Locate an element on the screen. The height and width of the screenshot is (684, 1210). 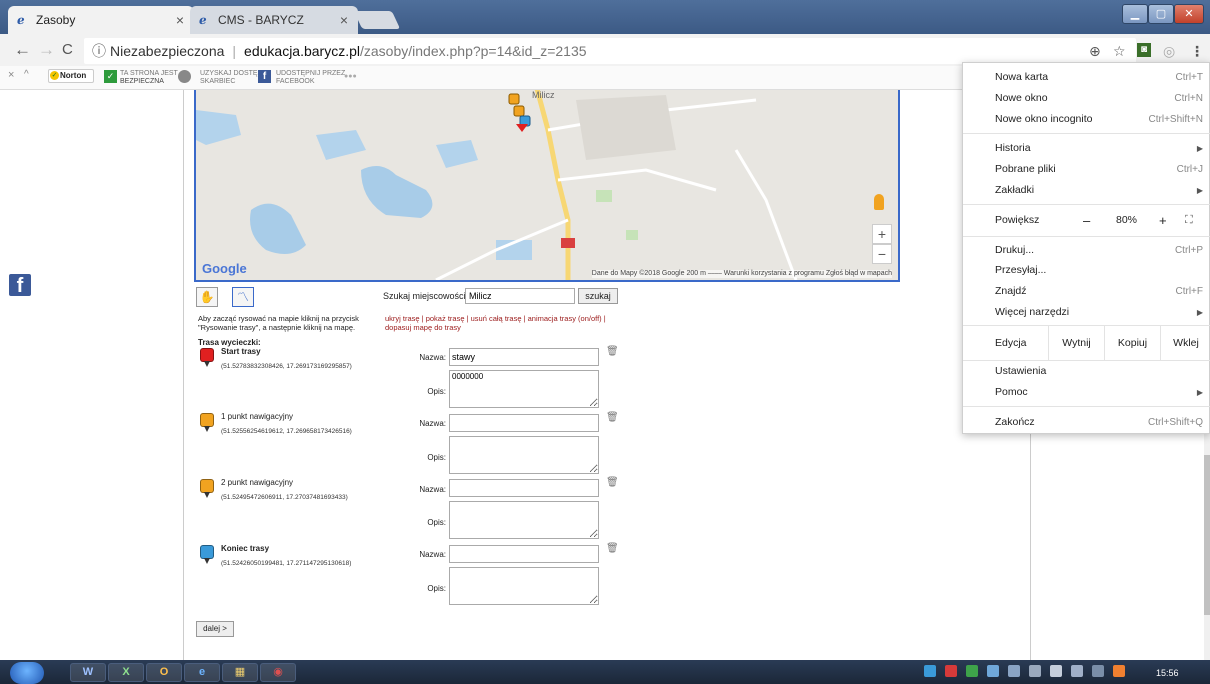
scrollbar-thumb is located at coordinates (1207, 535).